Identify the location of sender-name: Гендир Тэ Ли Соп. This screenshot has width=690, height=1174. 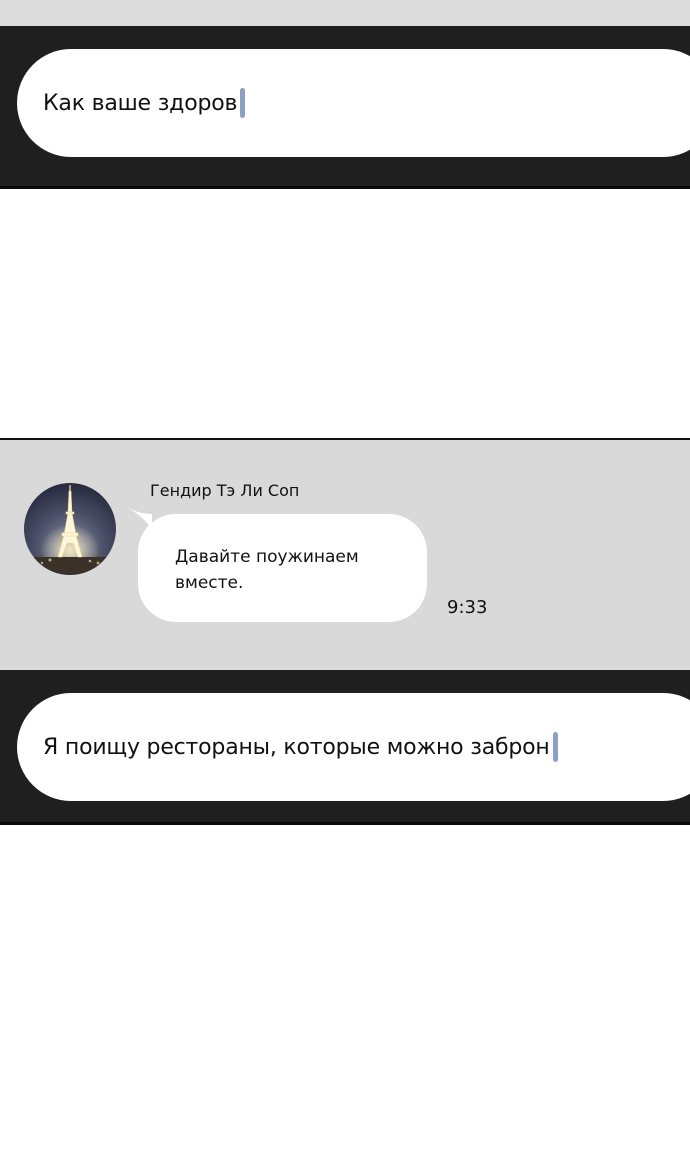
(225, 490).